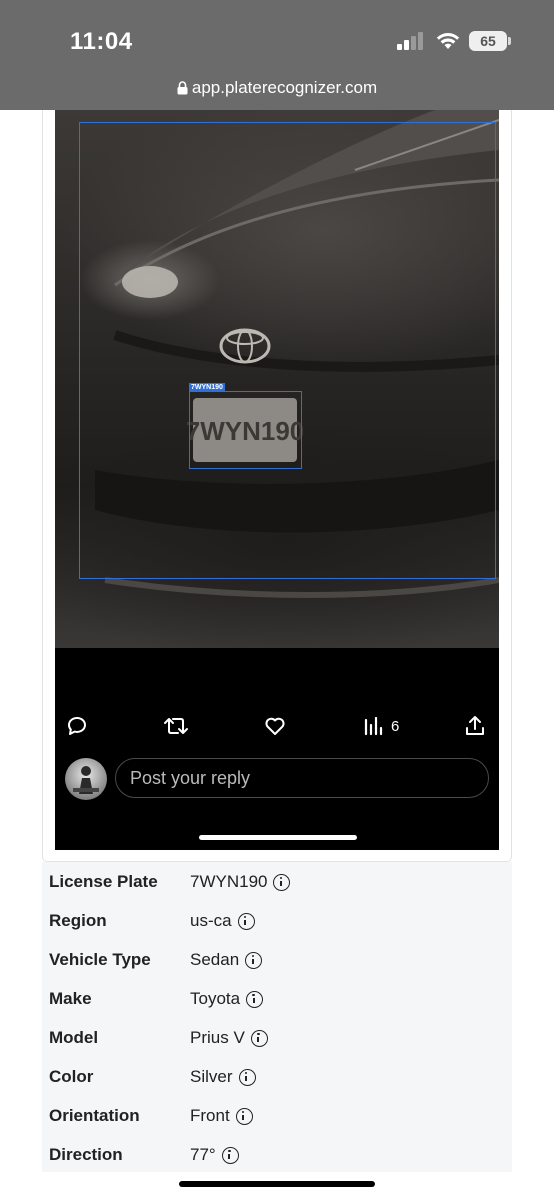  I want to click on battery-level: 65, so click(488, 41).